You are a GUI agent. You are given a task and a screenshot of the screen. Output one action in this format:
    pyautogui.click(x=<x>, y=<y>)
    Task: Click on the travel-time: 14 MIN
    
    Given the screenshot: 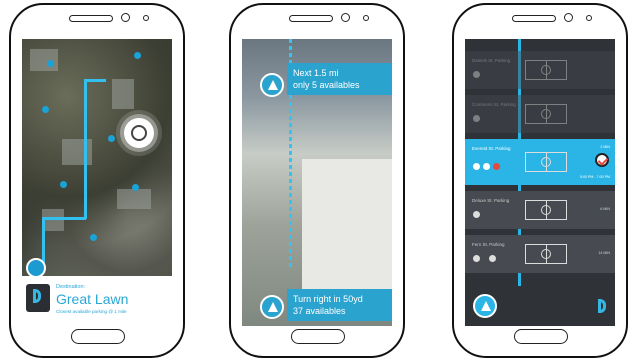 What is the action you would take?
    pyautogui.click(x=604, y=253)
    